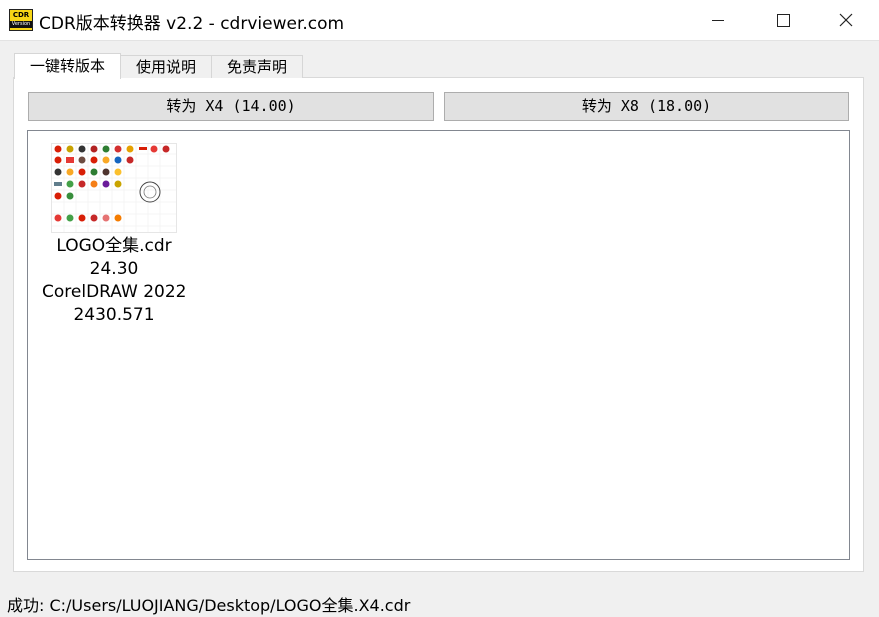  Describe the element at coordinates (21, 24) in the screenshot. I see `app-icon-subtext: Version` at that location.